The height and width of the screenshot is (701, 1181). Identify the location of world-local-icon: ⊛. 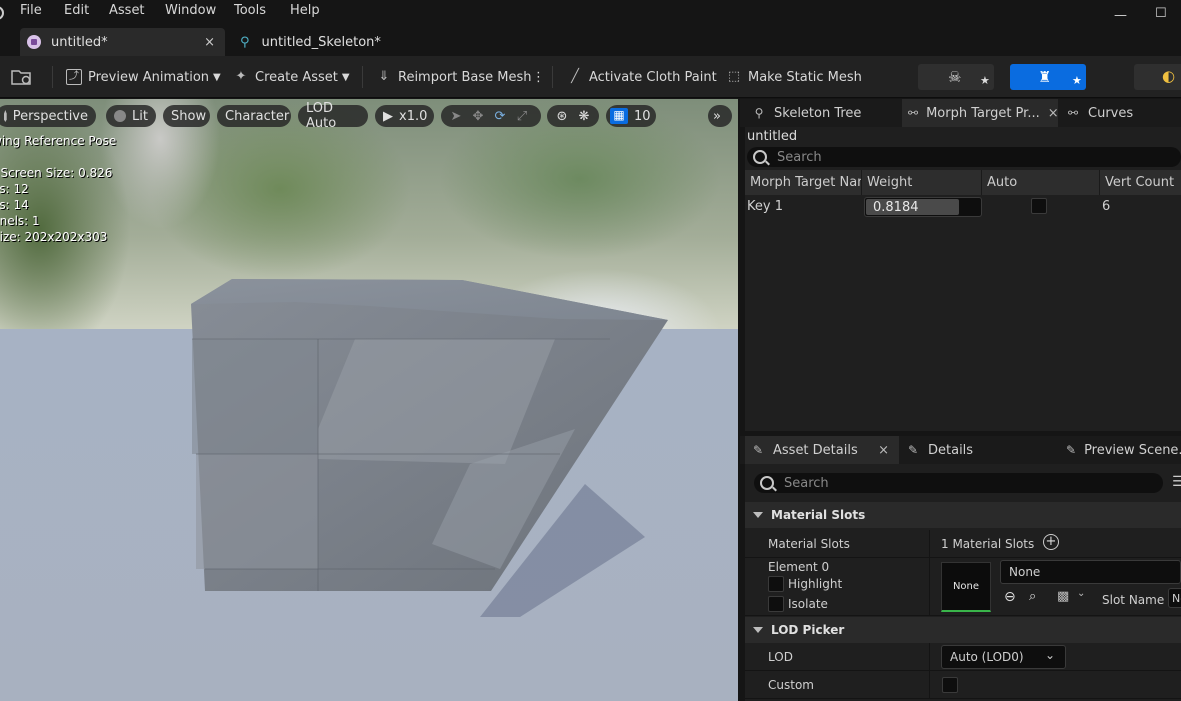
(562, 116).